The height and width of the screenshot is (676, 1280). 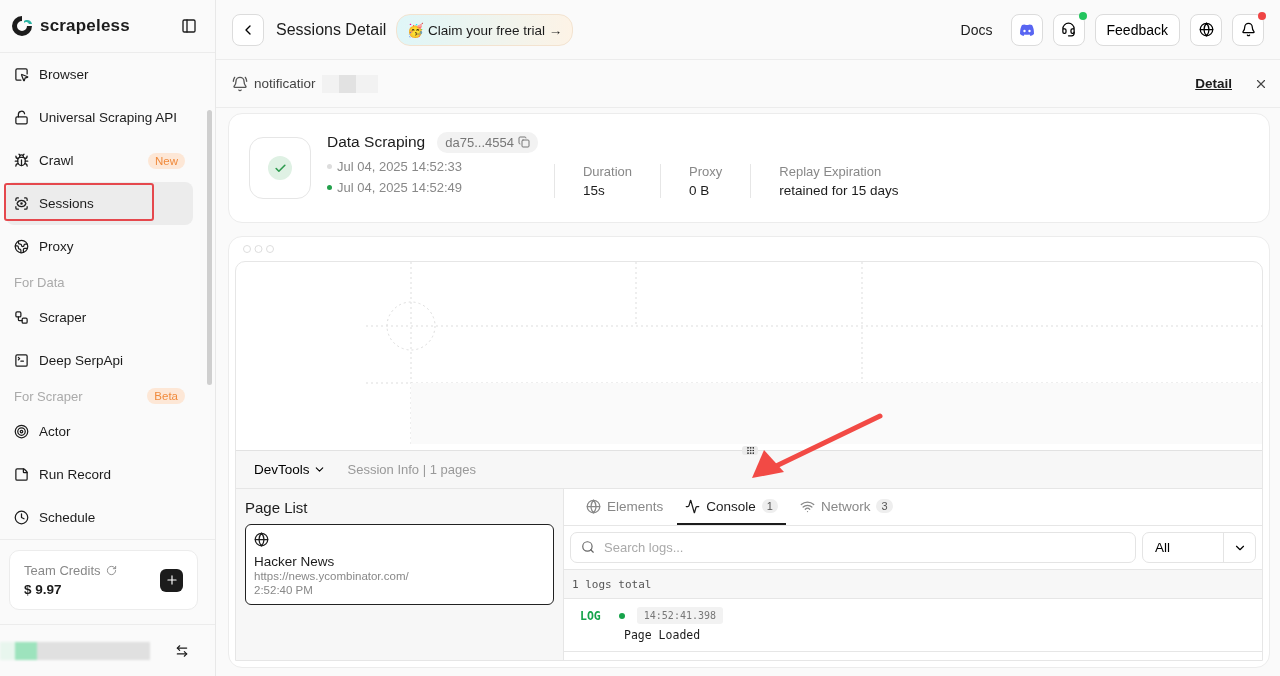 What do you see at coordinates (99, 432) in the screenshot?
I see `sidebar-item: Actor` at bounding box center [99, 432].